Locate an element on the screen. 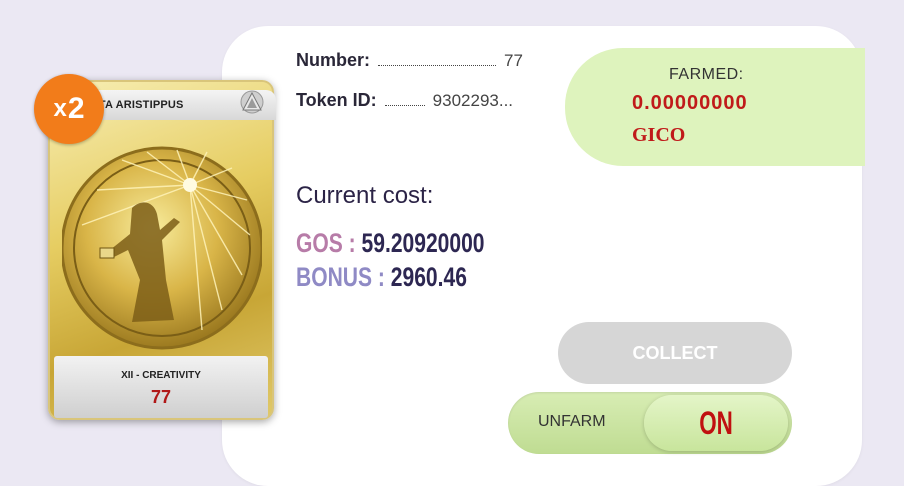  multiplier-value: 2 is located at coordinates (76, 108).